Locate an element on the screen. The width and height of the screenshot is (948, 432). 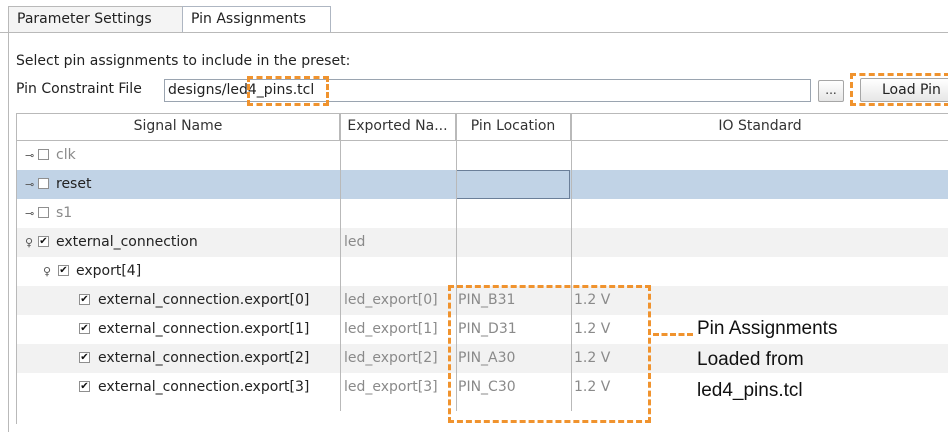
exported-name: led_export[0] is located at coordinates (391, 300).